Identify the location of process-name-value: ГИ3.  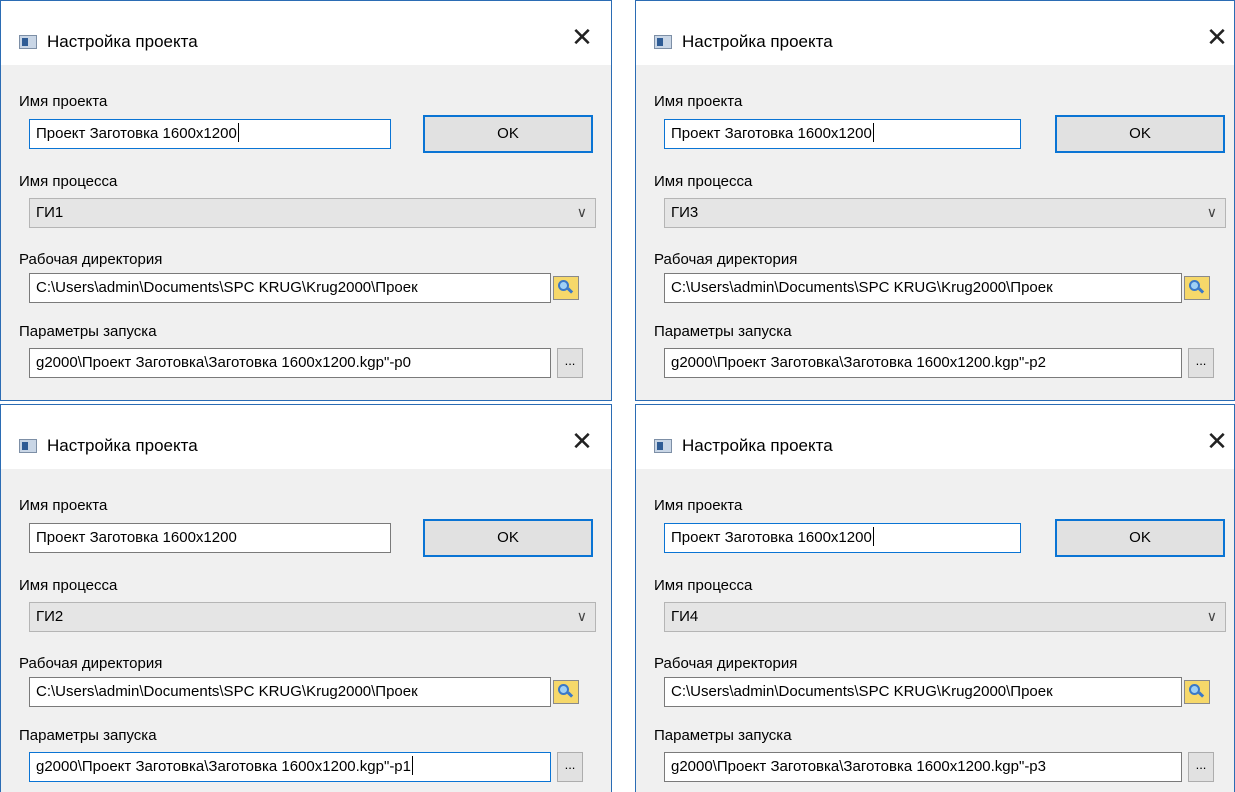
(685, 212).